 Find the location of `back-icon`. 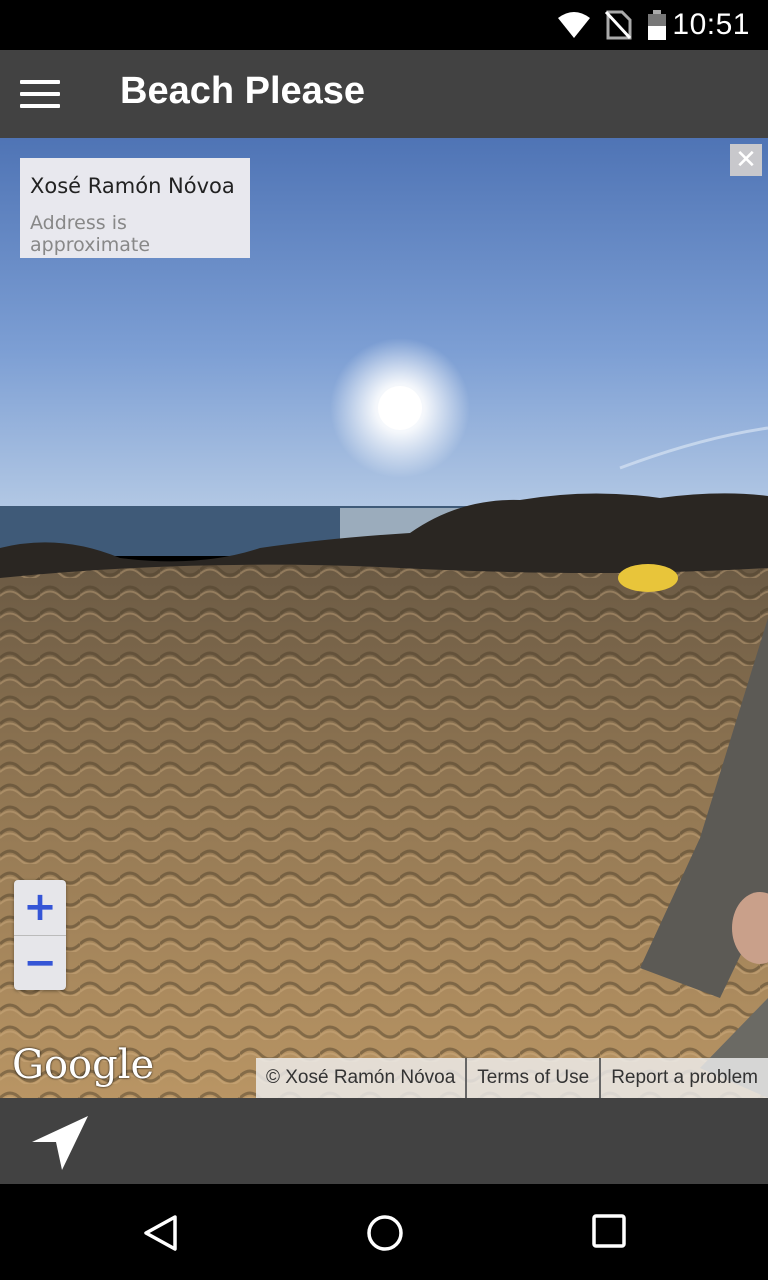

back-icon is located at coordinates (160, 1233).